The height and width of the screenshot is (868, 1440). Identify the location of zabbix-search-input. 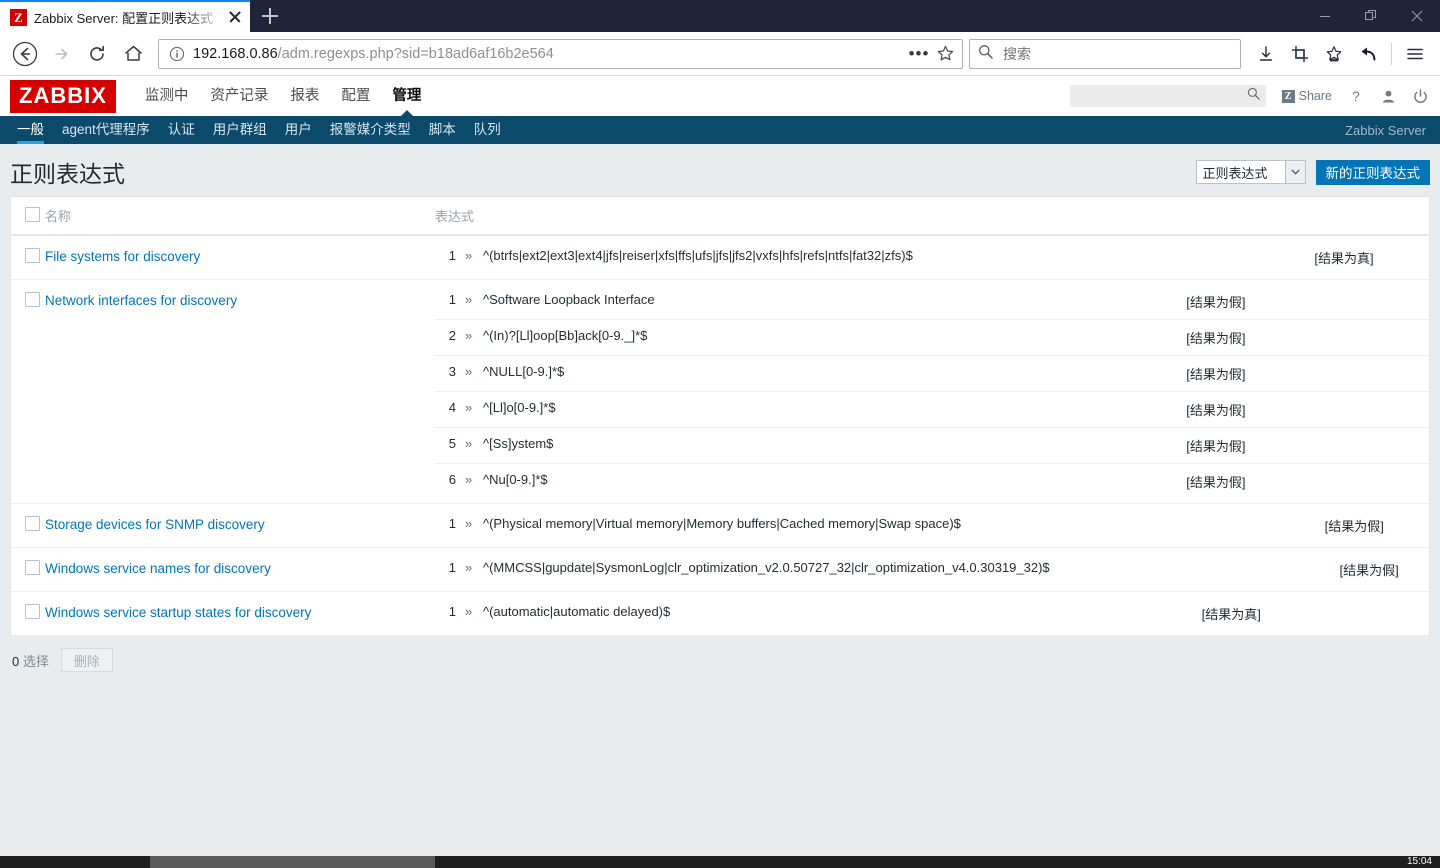
(1161, 96).